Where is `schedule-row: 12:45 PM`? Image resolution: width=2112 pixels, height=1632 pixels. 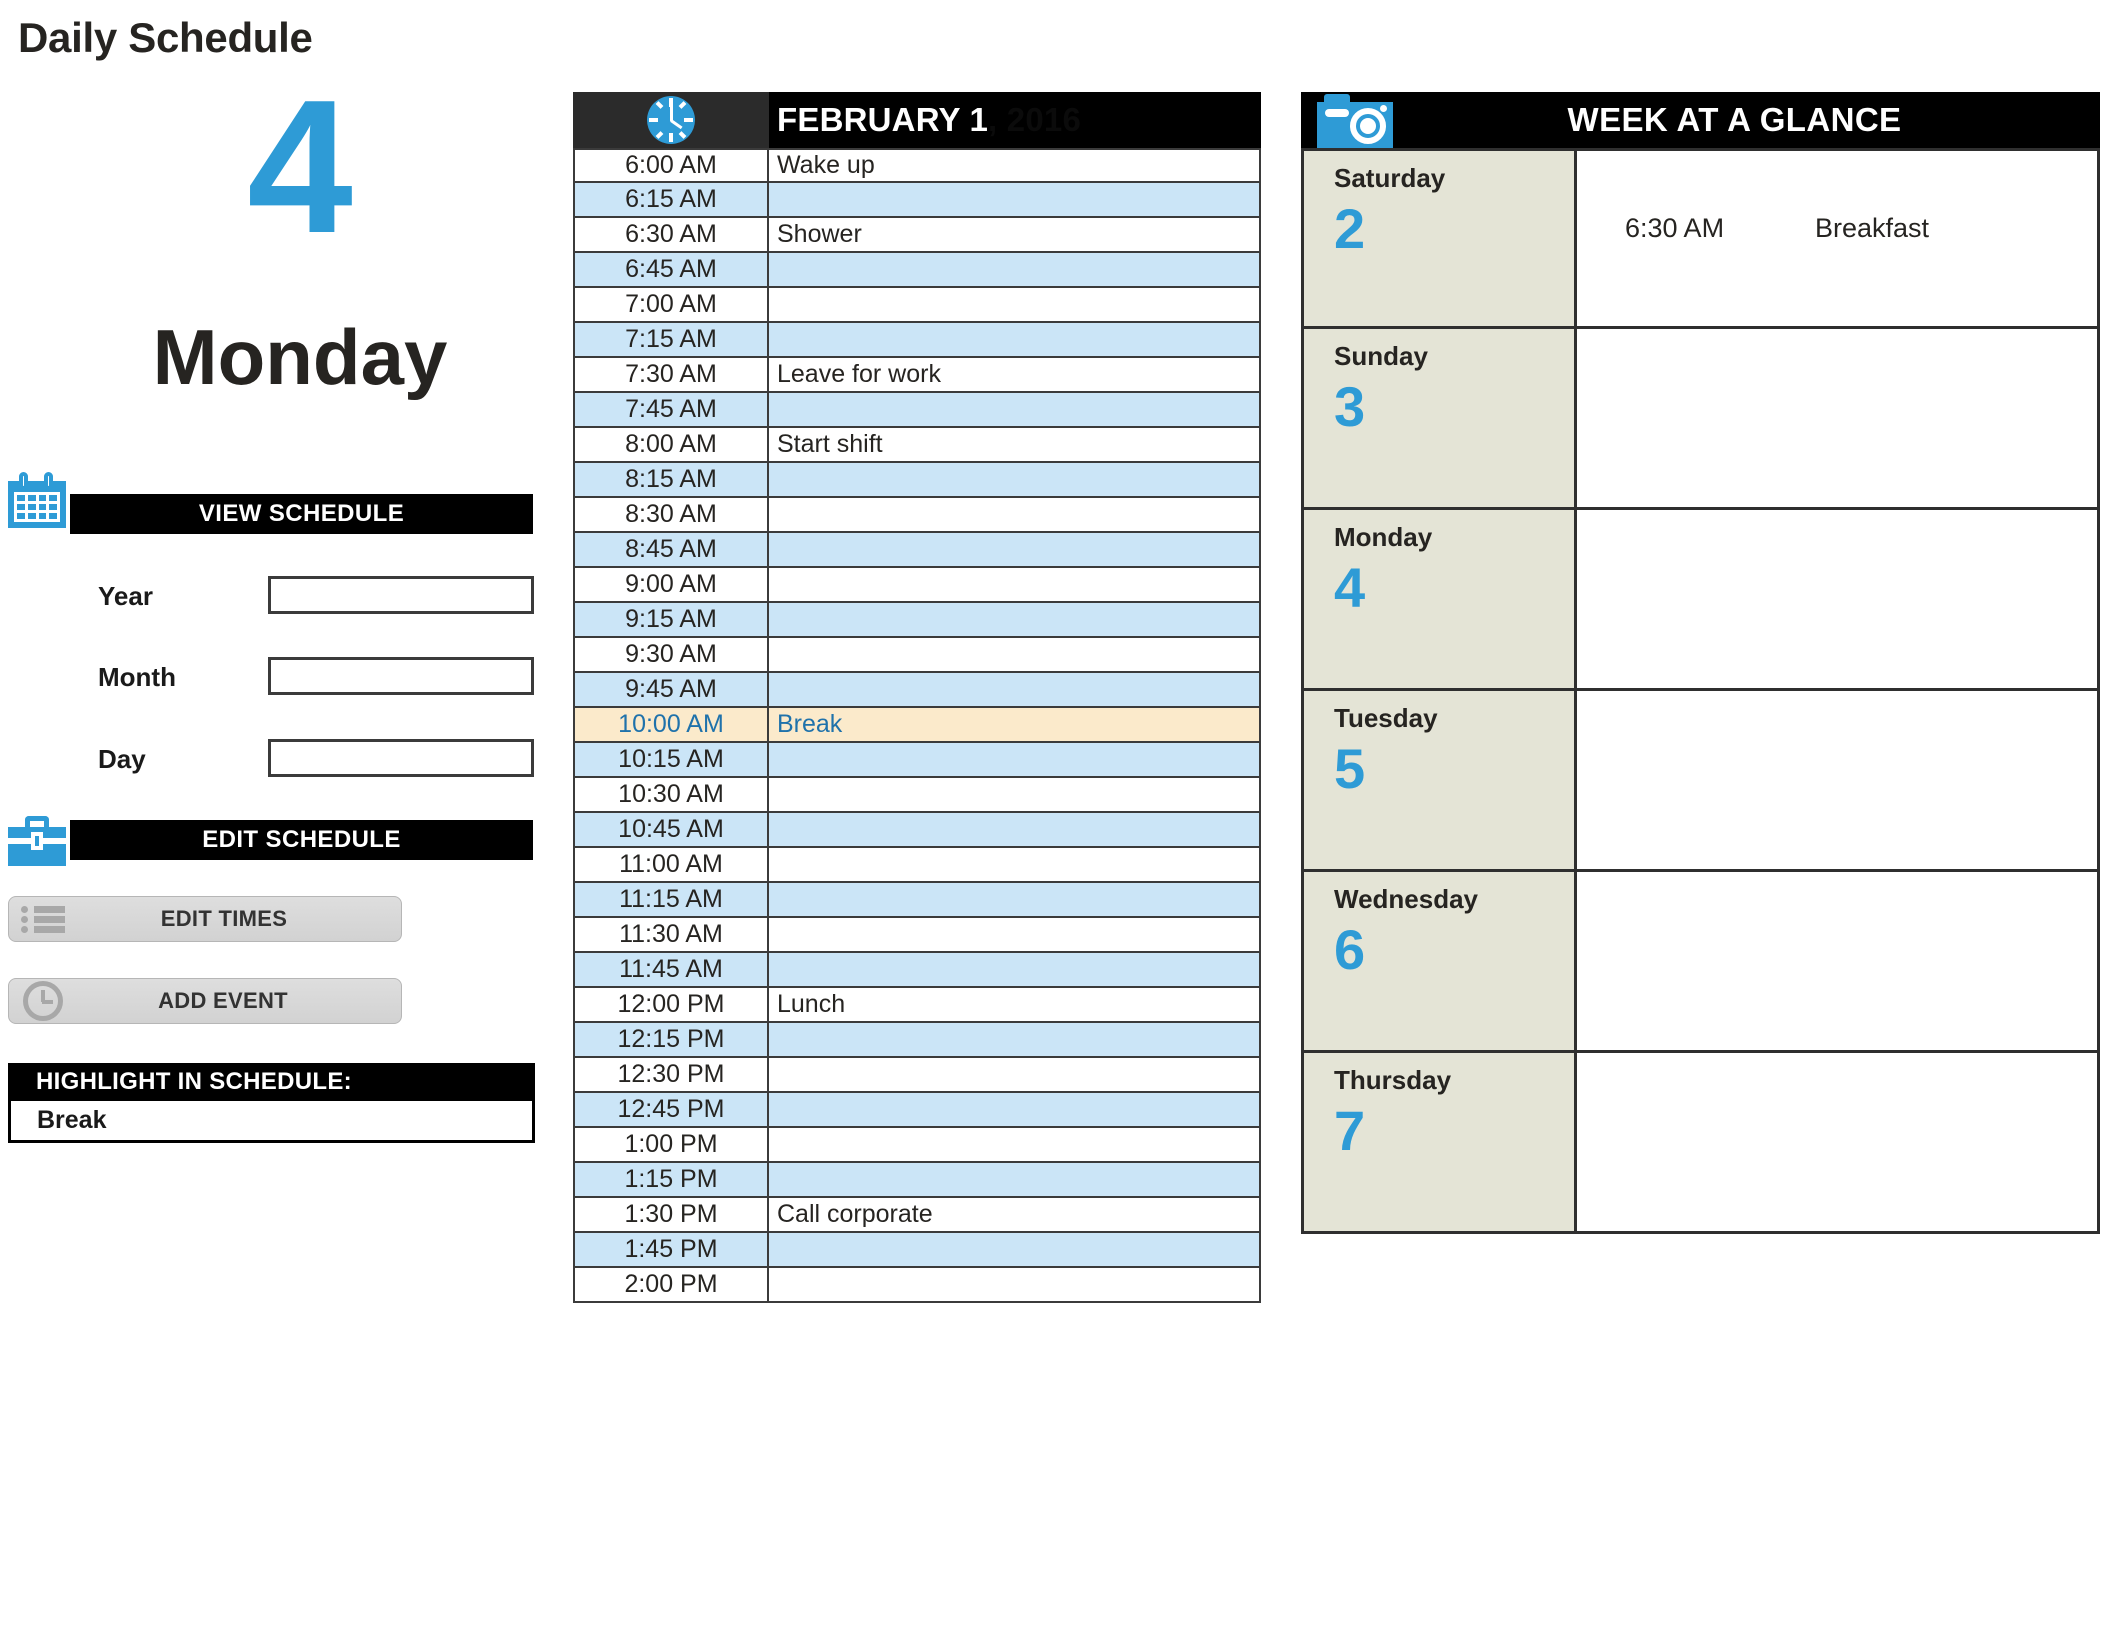
schedule-row: 12:45 PM is located at coordinates (917, 1110).